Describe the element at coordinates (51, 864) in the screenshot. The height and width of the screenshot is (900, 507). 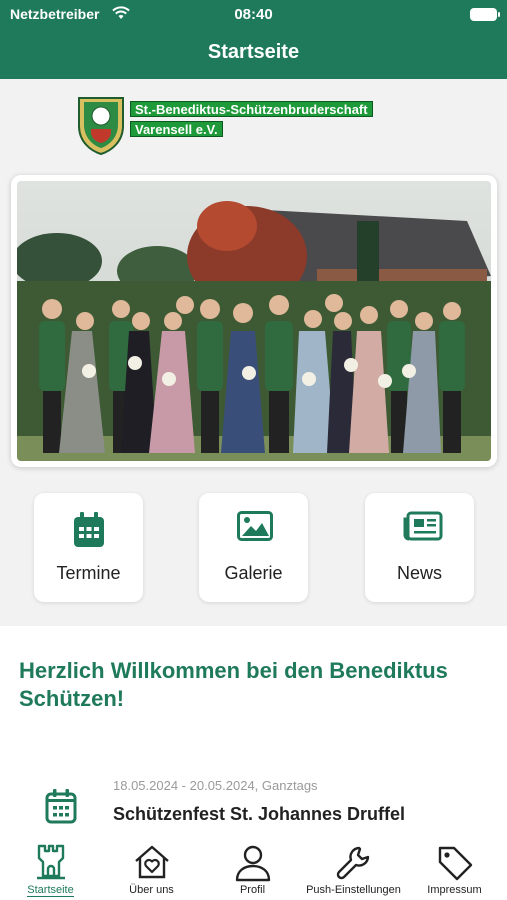
I see `castle-icon` at that location.